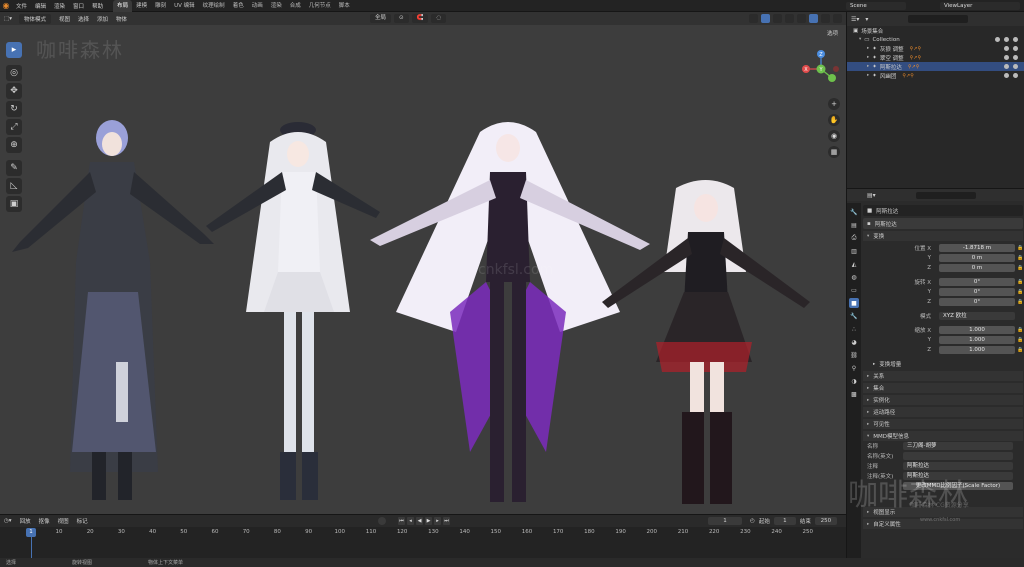 This screenshot has height=567, width=1024. Describe the element at coordinates (214, 6) in the screenshot. I see `workspace-tab: 纹理绘制` at that location.